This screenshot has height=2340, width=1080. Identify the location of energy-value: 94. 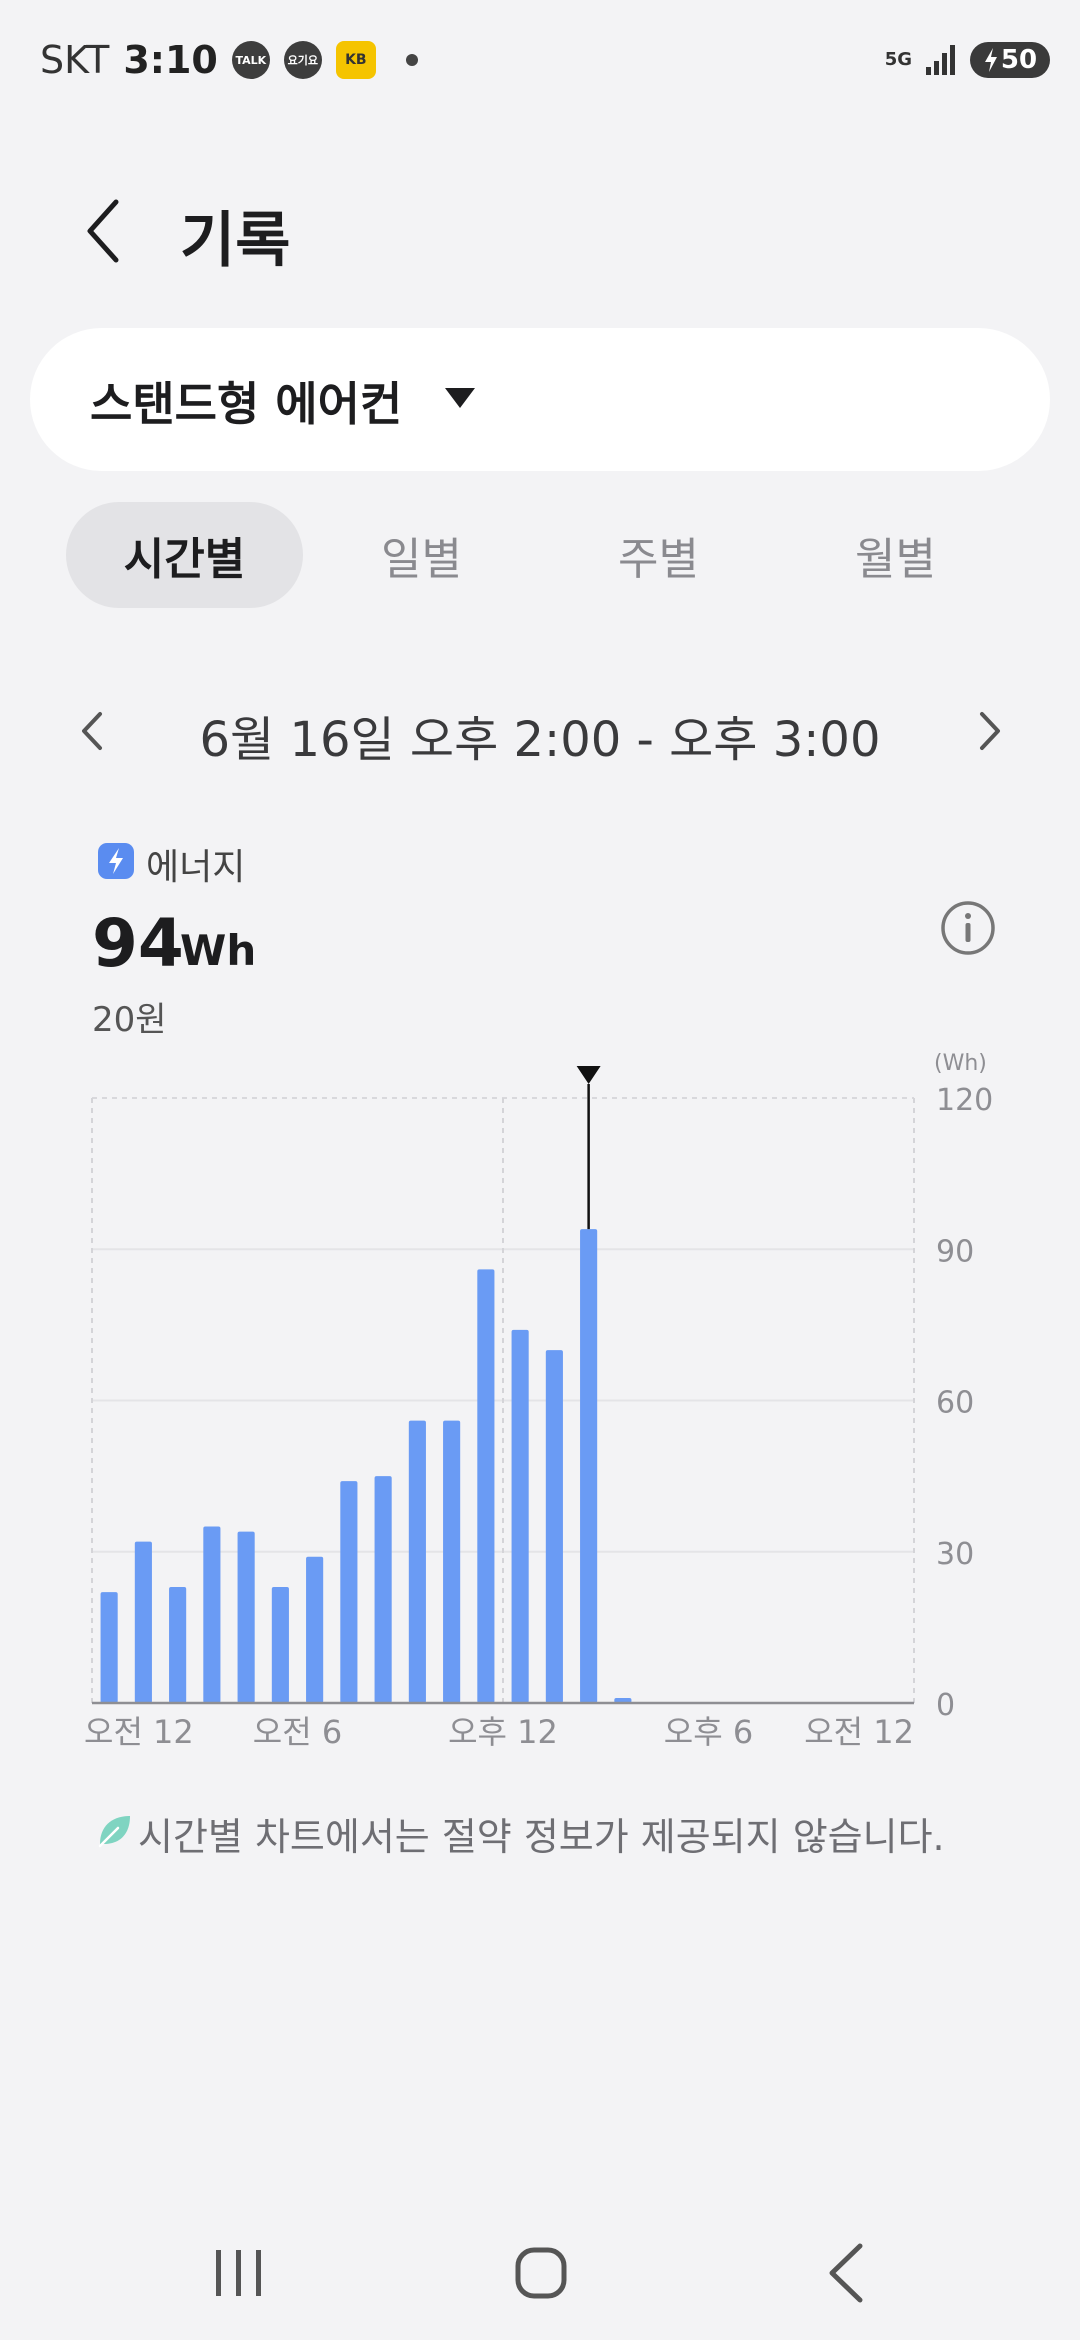
(138, 943).